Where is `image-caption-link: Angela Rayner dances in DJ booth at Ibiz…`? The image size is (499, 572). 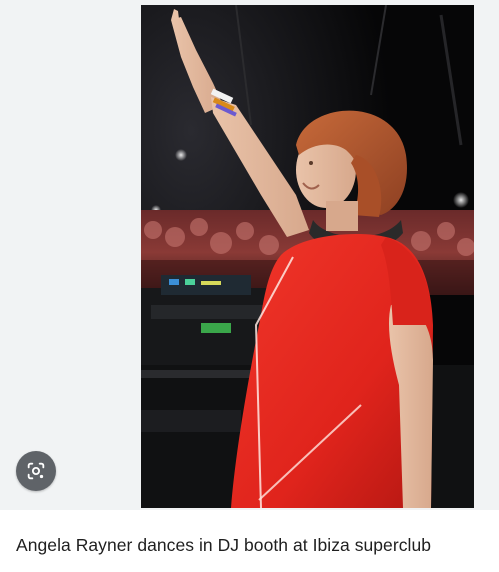 image-caption-link: Angela Rayner dances in DJ booth at Ibiz… is located at coordinates (256, 545).